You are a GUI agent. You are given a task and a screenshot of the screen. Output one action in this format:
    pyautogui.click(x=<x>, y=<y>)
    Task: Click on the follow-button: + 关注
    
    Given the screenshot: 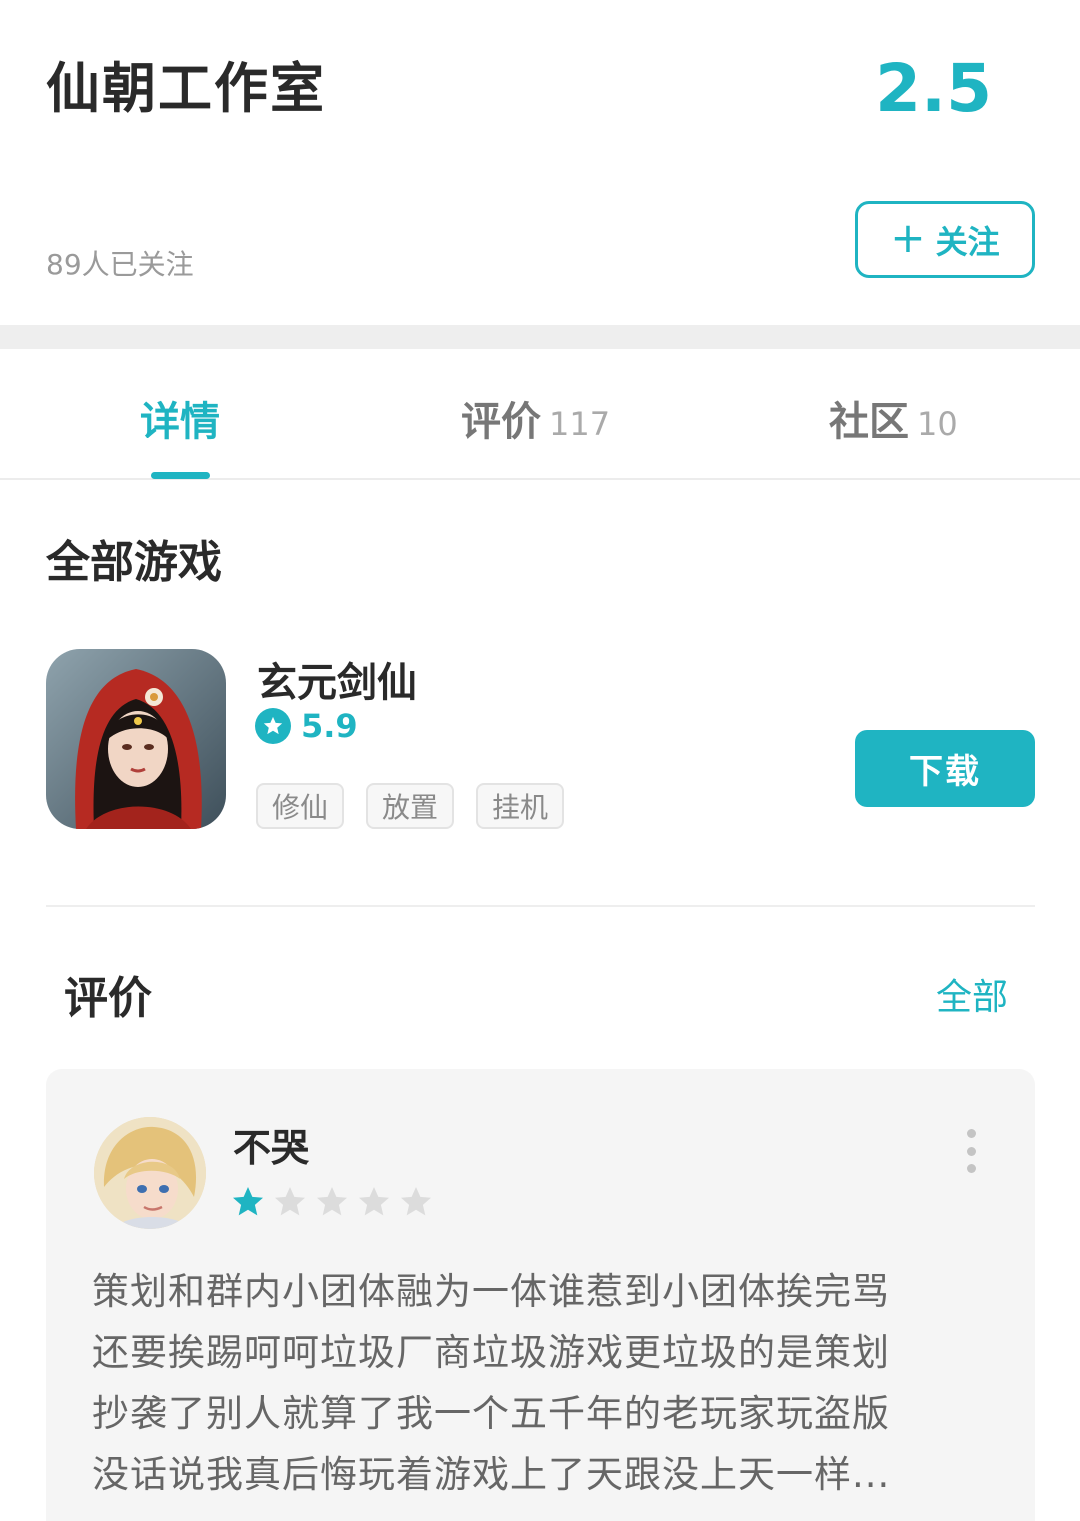 What is the action you would take?
    pyautogui.click(x=945, y=239)
    